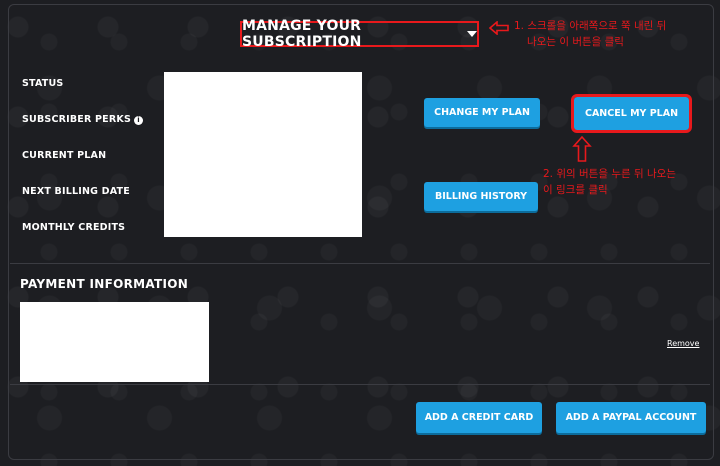  What do you see at coordinates (575, 42) in the screenshot?
I see `annotation-text: 나오는 이 버튼을 클릭` at bounding box center [575, 42].